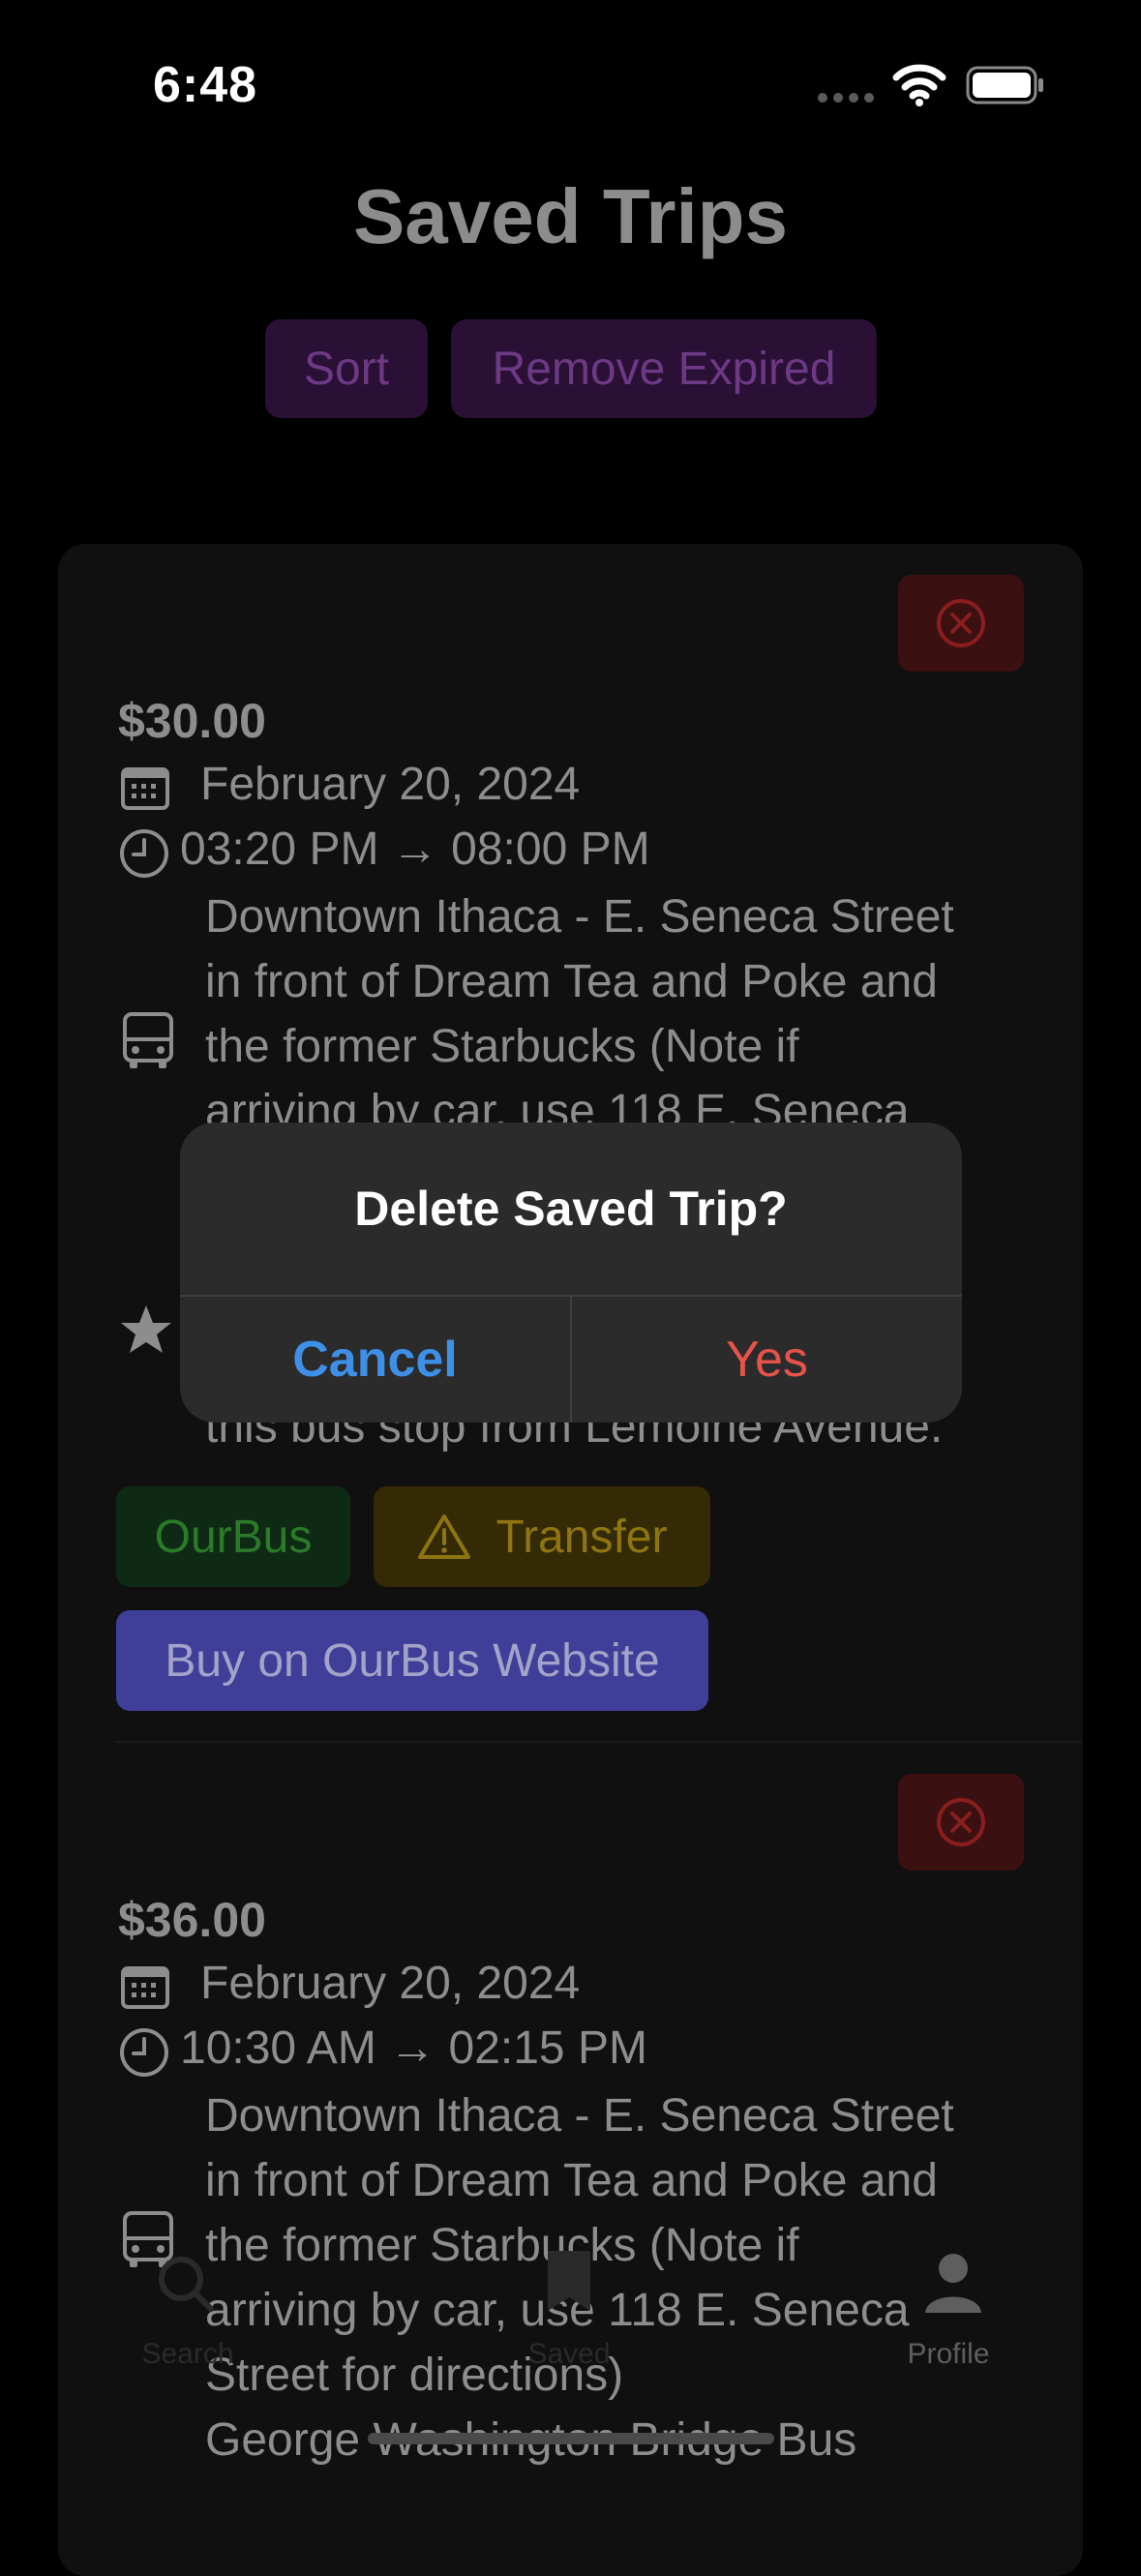 Image resolution: width=1141 pixels, height=2576 pixels. I want to click on tab-search: Search, so click(188, 2354).